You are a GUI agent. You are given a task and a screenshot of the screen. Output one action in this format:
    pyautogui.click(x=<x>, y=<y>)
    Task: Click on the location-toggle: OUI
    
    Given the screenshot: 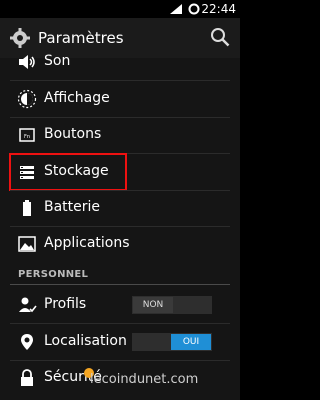 What is the action you would take?
    pyautogui.click(x=172, y=342)
    